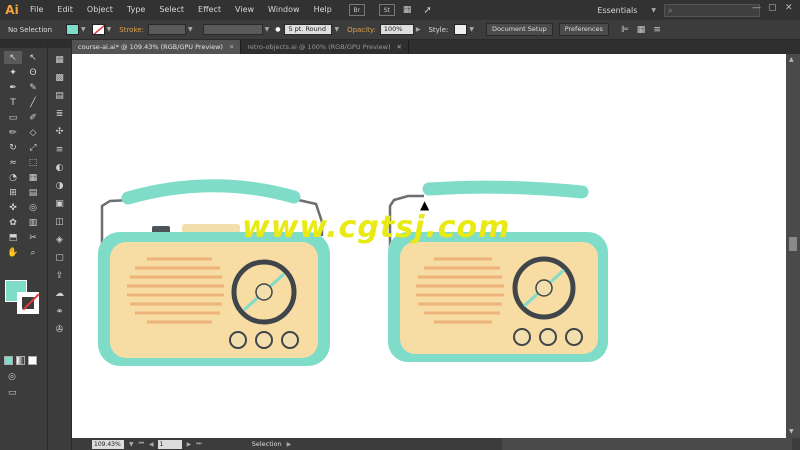 The width and height of the screenshot is (800, 450). Describe the element at coordinates (65, 10) in the screenshot. I see `menu-edit: Edit` at that location.